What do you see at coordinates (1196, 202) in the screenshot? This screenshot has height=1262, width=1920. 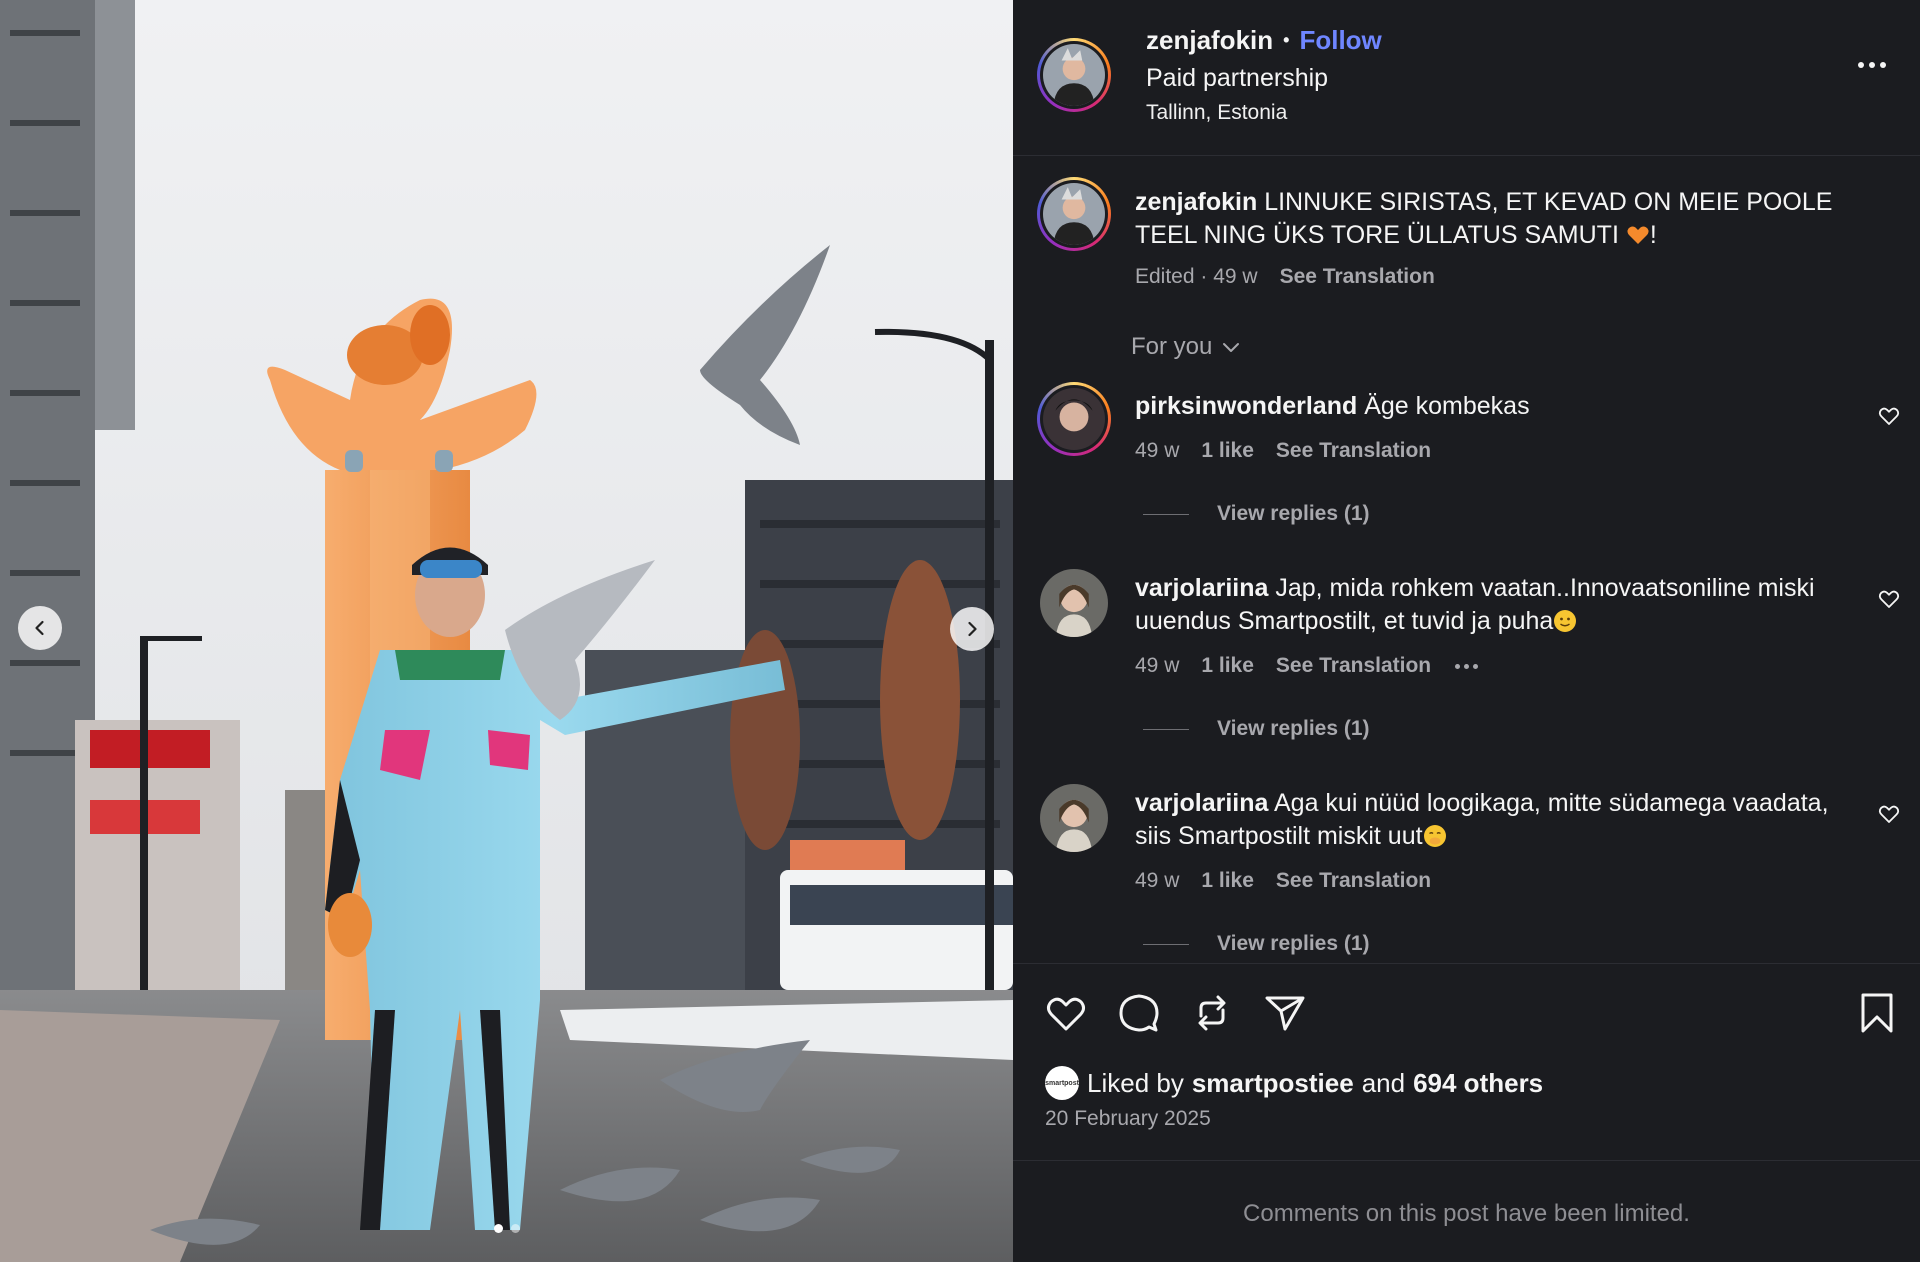 I see `caption-username: zenjafokin` at bounding box center [1196, 202].